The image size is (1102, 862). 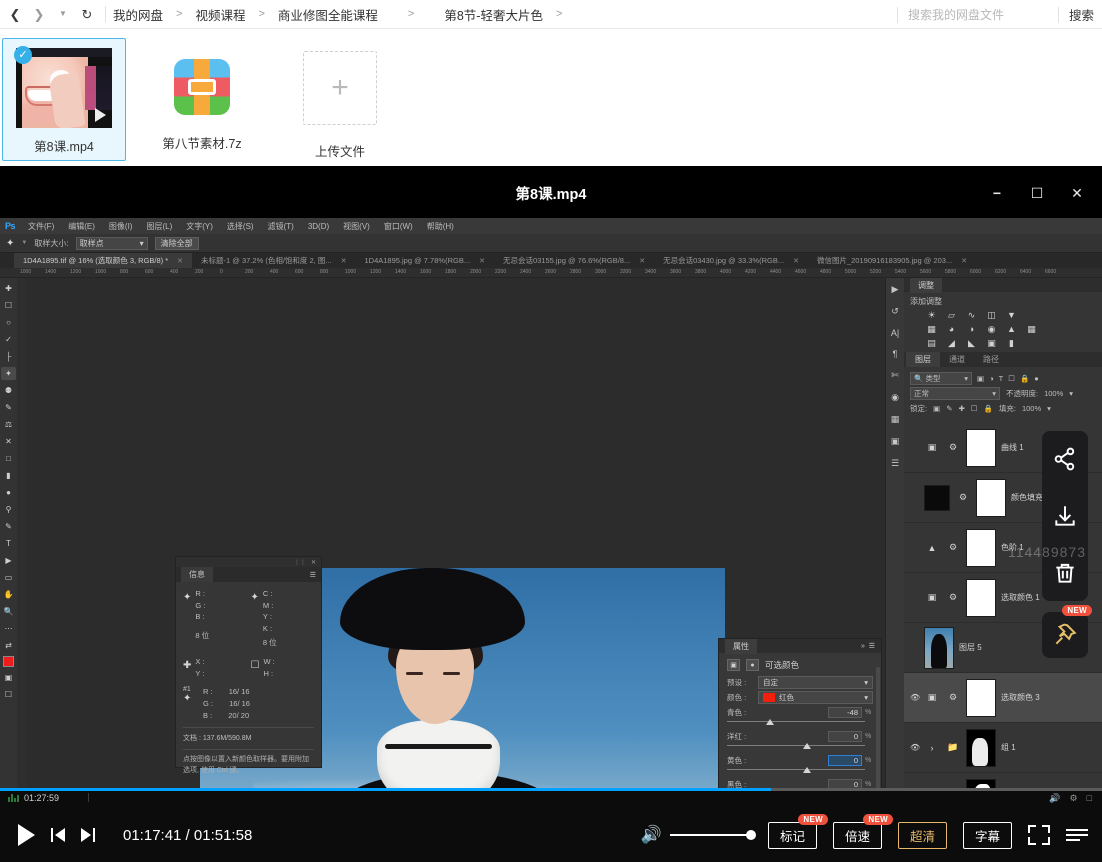 What do you see at coordinates (892, 260) in the screenshot?
I see `ps-tab-5: 微信图片_20190916183905.jpg @ 203... ✕` at bounding box center [892, 260].